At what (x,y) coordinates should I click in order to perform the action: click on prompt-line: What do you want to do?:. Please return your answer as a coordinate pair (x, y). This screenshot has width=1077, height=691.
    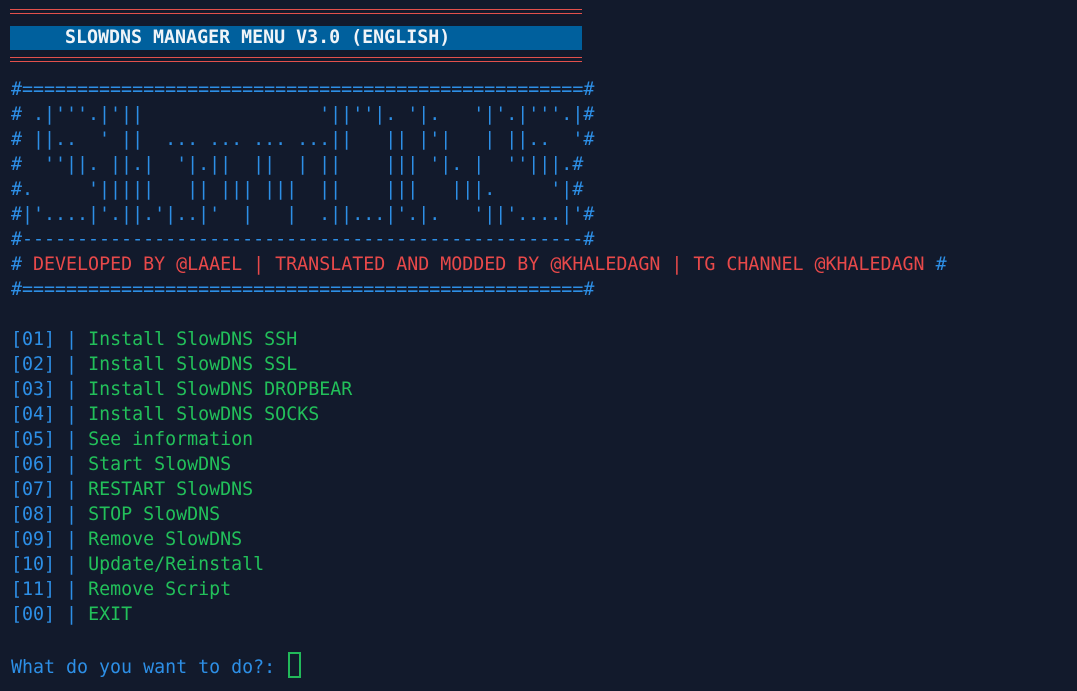
    Looking at the image, I should click on (156, 665).